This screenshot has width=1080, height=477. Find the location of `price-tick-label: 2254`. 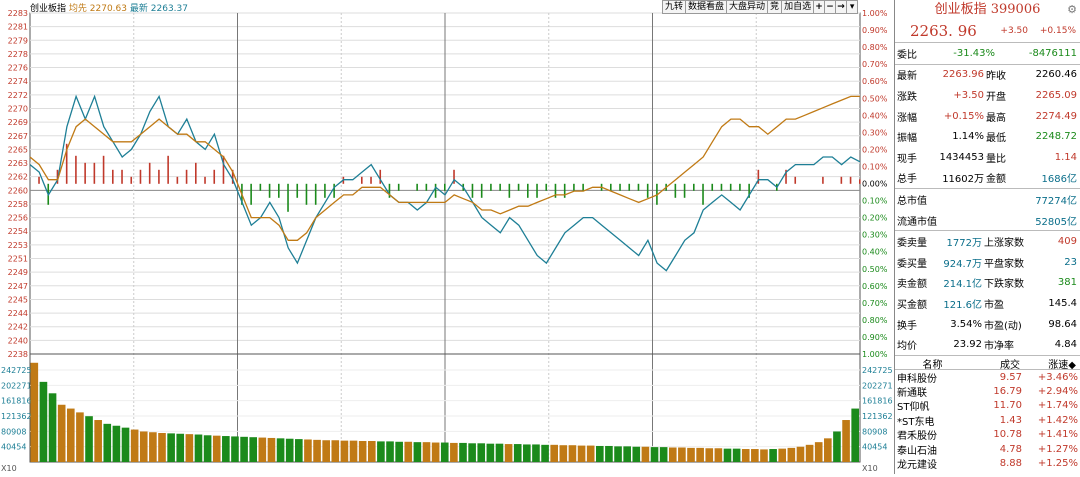

price-tick-label: 2254 is located at coordinates (18, 231).